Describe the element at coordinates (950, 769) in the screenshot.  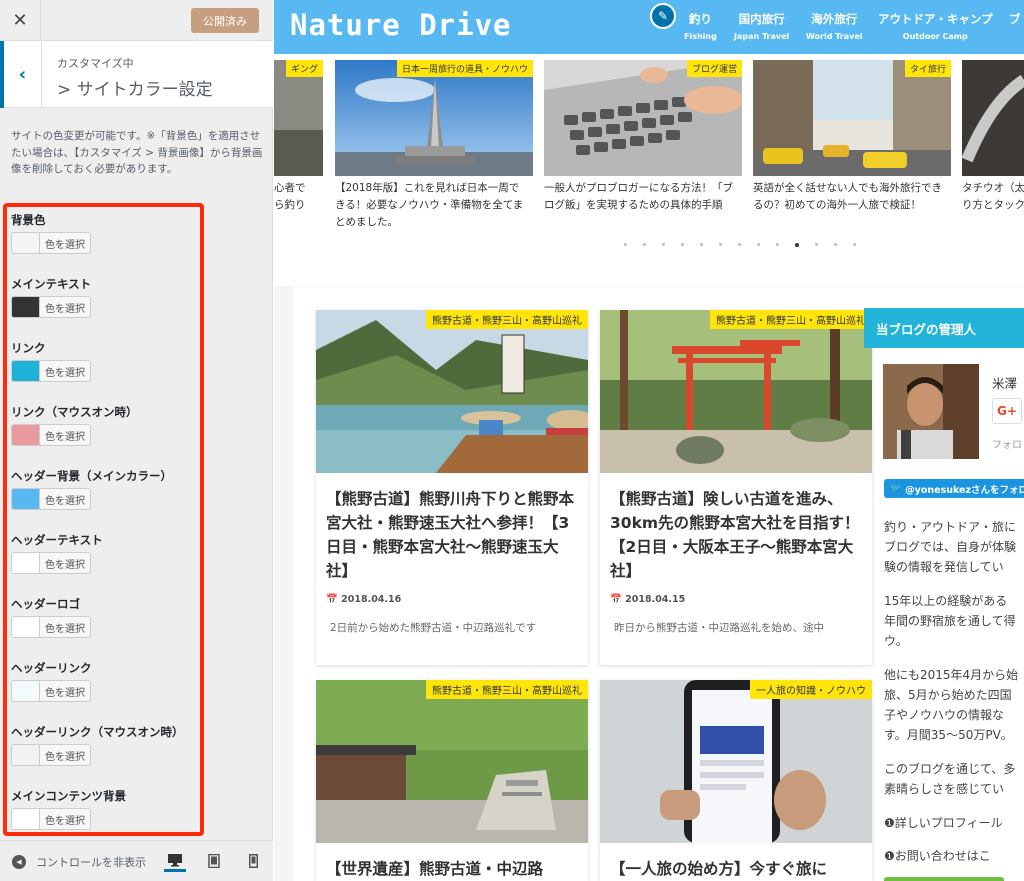
I see `bio-line: このブログを通じて、多` at that location.